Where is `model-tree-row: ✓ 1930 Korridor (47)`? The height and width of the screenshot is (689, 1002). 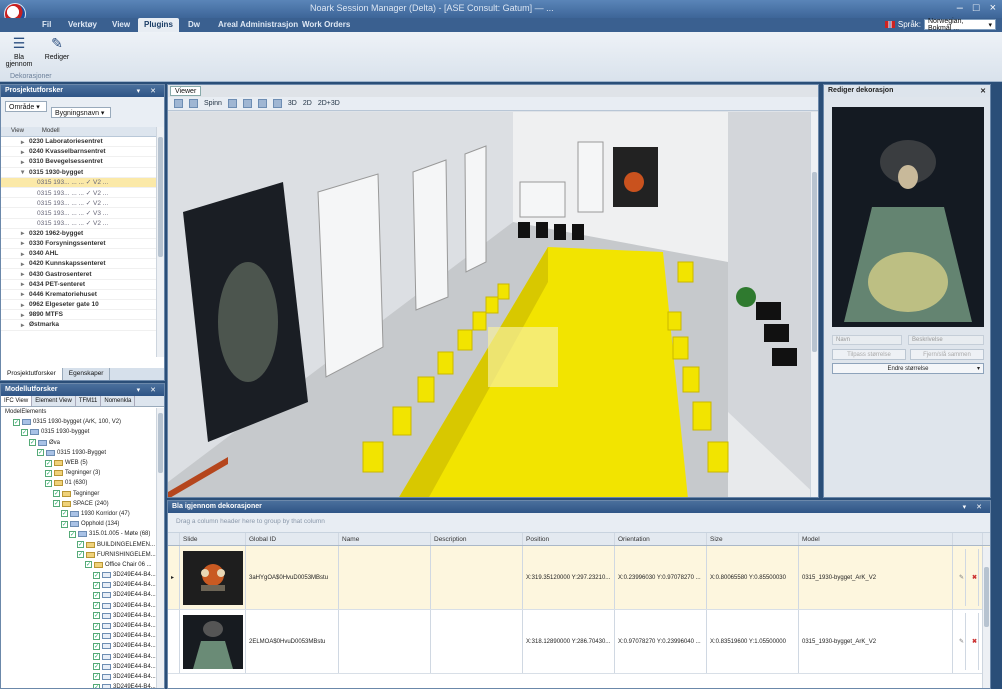
model-tree-row: ✓ 1930 Korridor (47) is located at coordinates (82, 514).